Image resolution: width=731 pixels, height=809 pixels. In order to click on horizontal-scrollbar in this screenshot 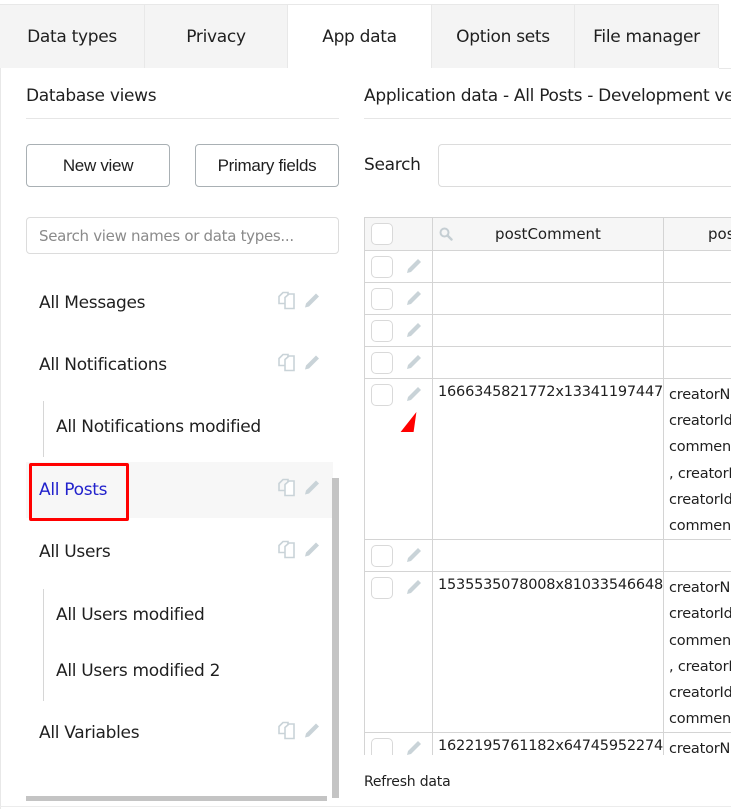, I will do `click(176, 798)`.